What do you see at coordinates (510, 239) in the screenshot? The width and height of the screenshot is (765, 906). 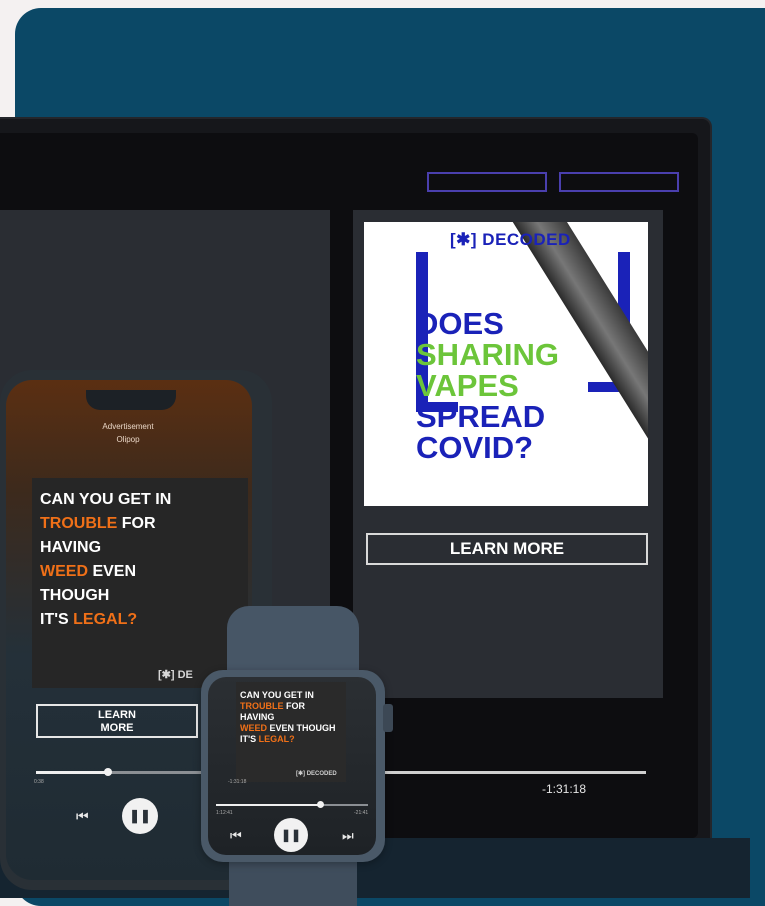 I see `decoded-logo: [✱] DECODED` at bounding box center [510, 239].